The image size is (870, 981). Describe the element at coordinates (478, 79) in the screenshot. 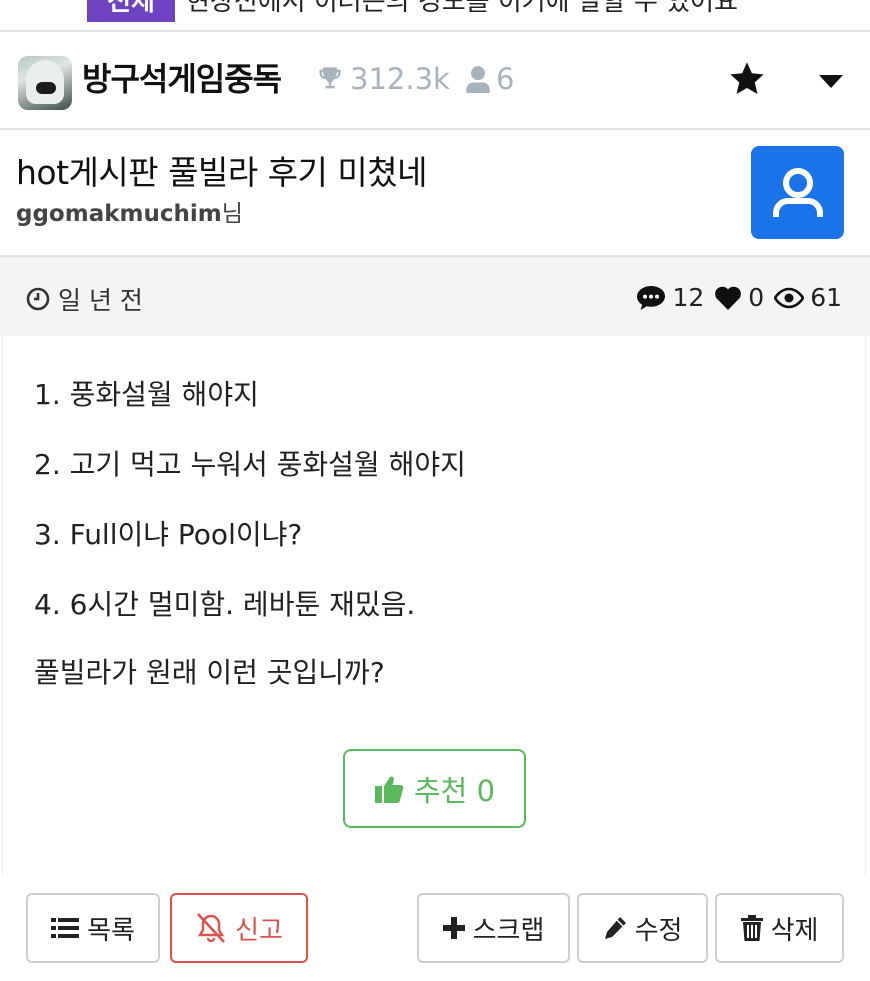

I see `user-icon` at that location.